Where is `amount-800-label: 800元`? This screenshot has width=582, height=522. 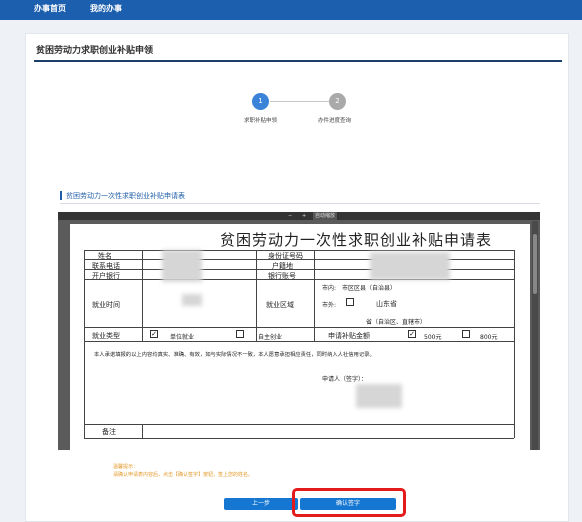
amount-800-label: 800元 is located at coordinates (489, 337).